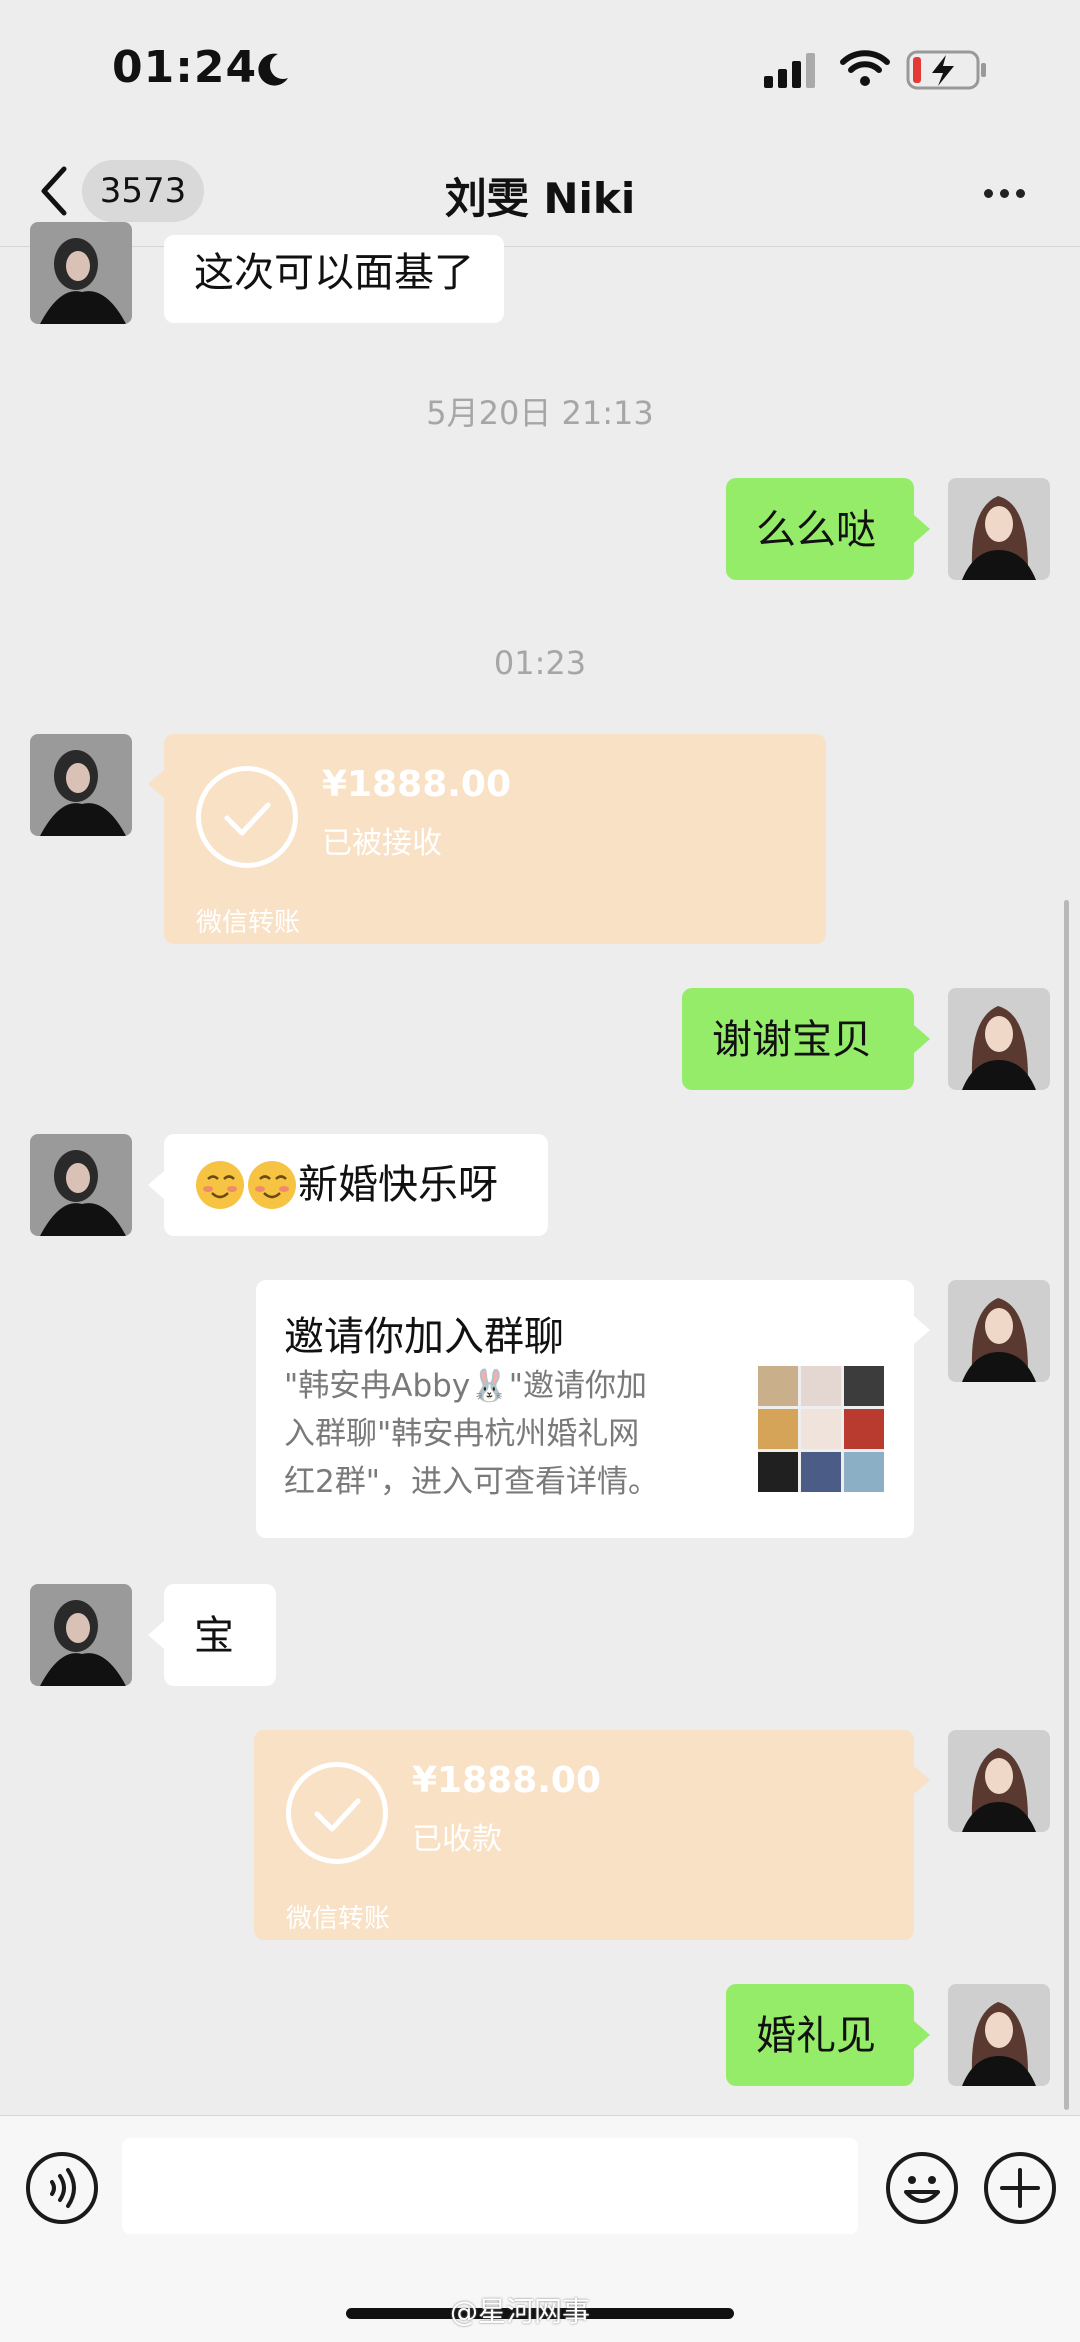  I want to click on message-bubble: 宝, so click(220, 1635).